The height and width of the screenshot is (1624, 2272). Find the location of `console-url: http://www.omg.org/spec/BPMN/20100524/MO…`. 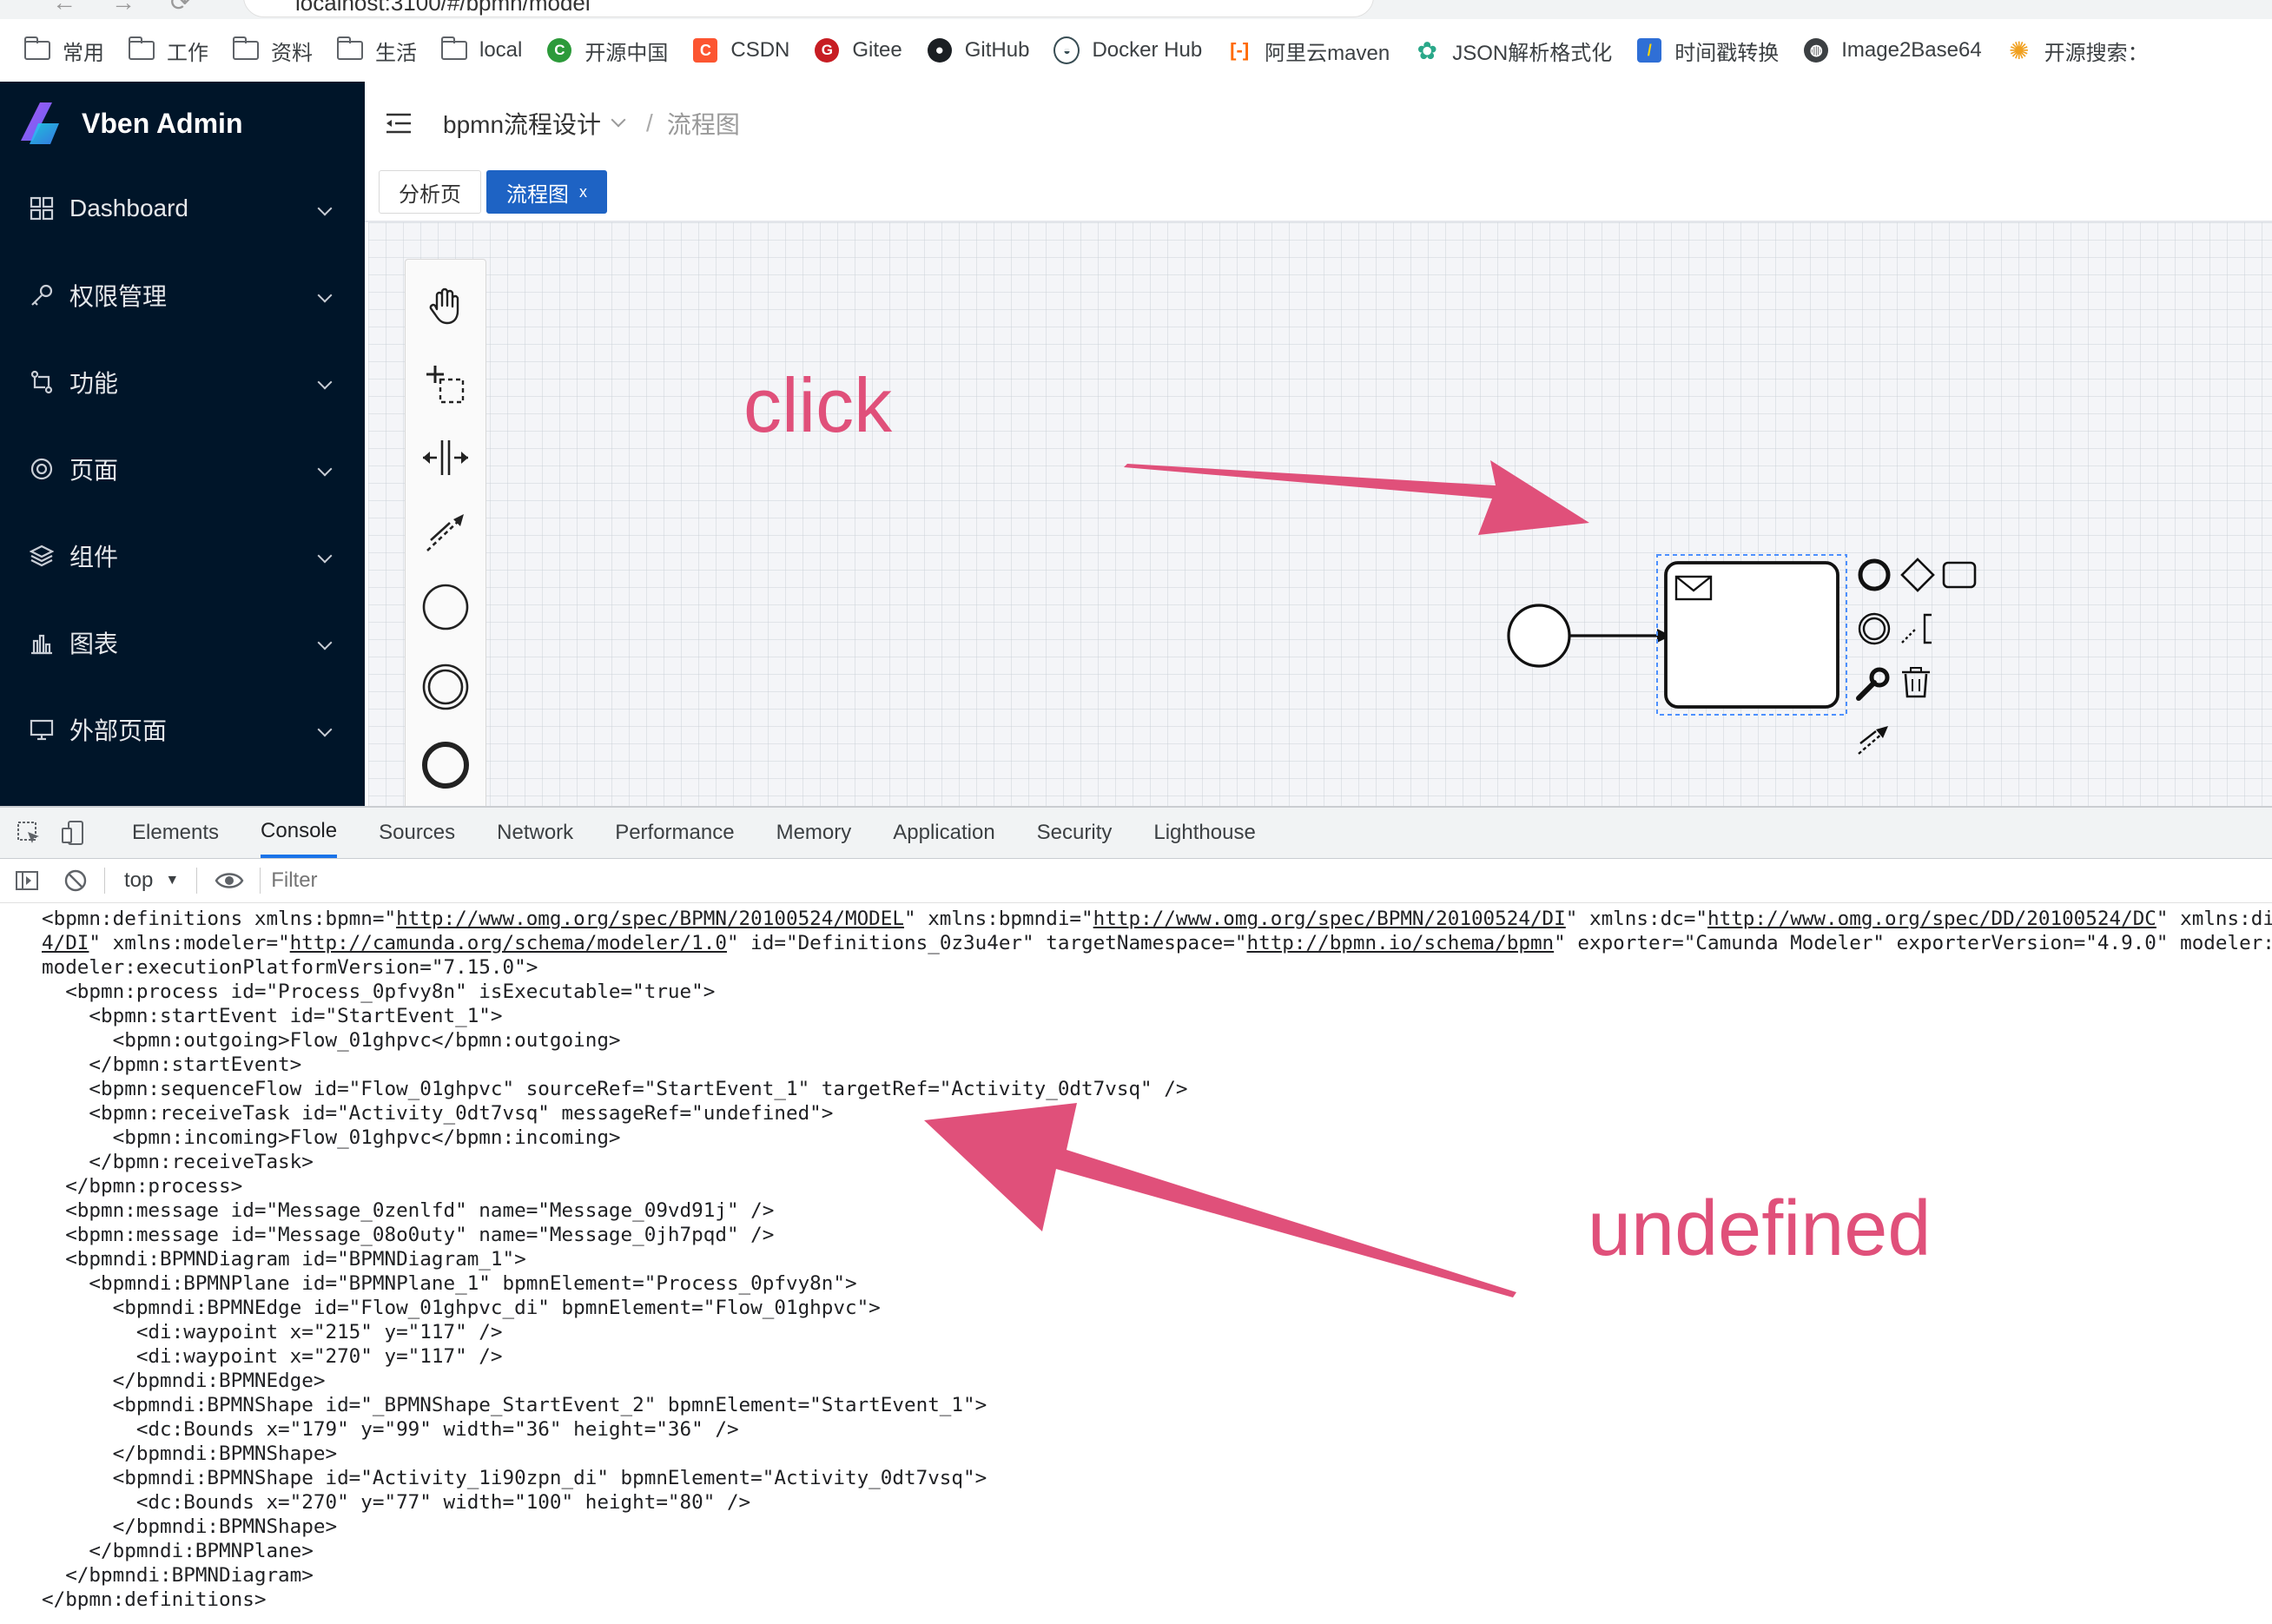

console-url: http://www.omg.org/spec/BPMN/20100524/MO… is located at coordinates (650, 919).